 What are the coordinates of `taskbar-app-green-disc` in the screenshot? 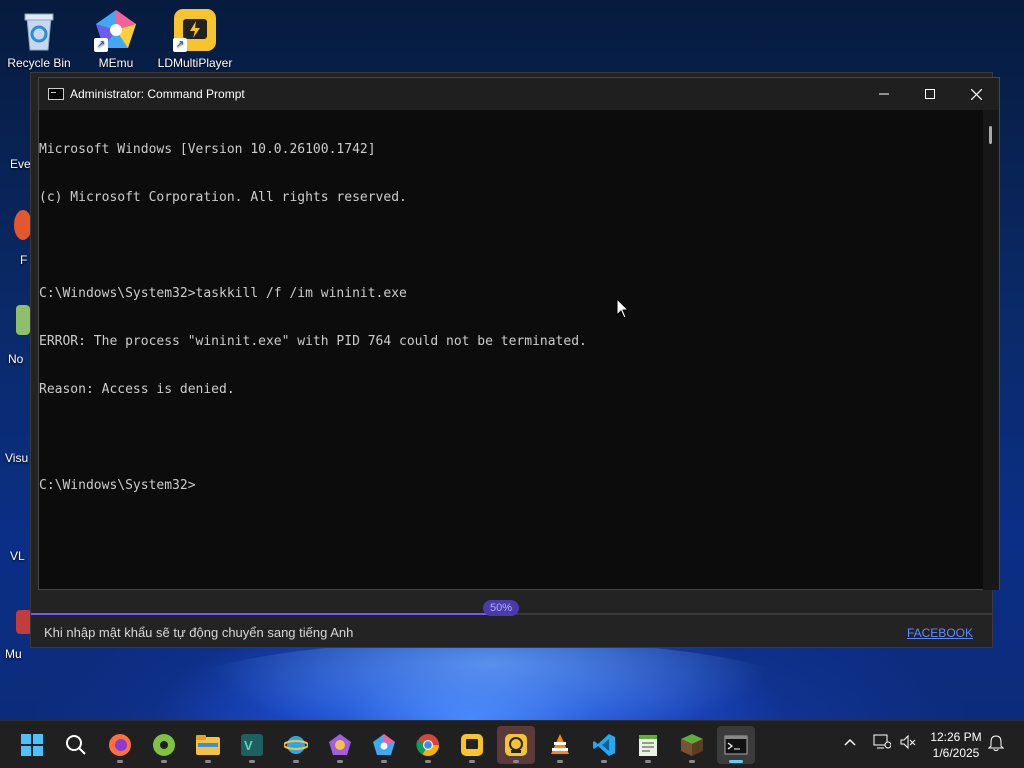 It's located at (164, 745).